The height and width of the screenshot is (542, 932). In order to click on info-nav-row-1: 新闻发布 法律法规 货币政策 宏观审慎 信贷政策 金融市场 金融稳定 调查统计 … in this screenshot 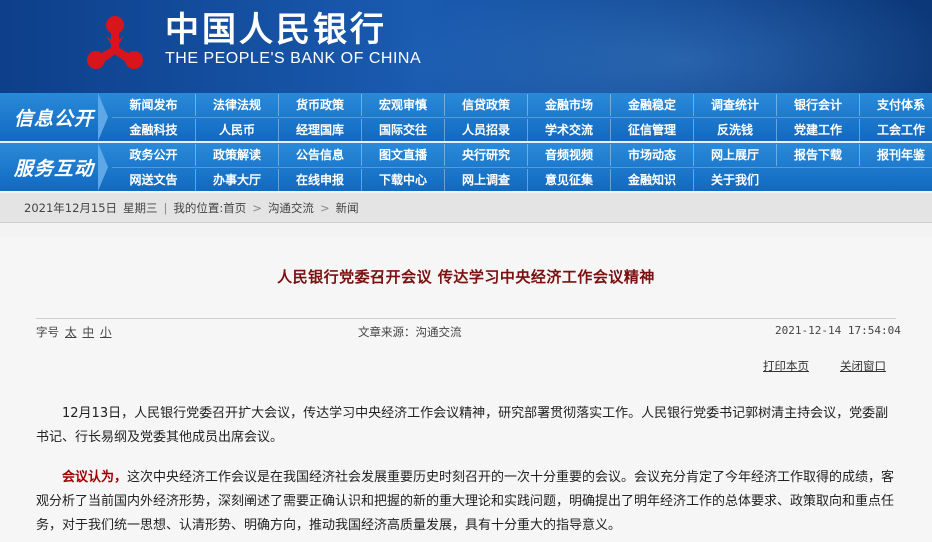, I will do `click(522, 105)`.